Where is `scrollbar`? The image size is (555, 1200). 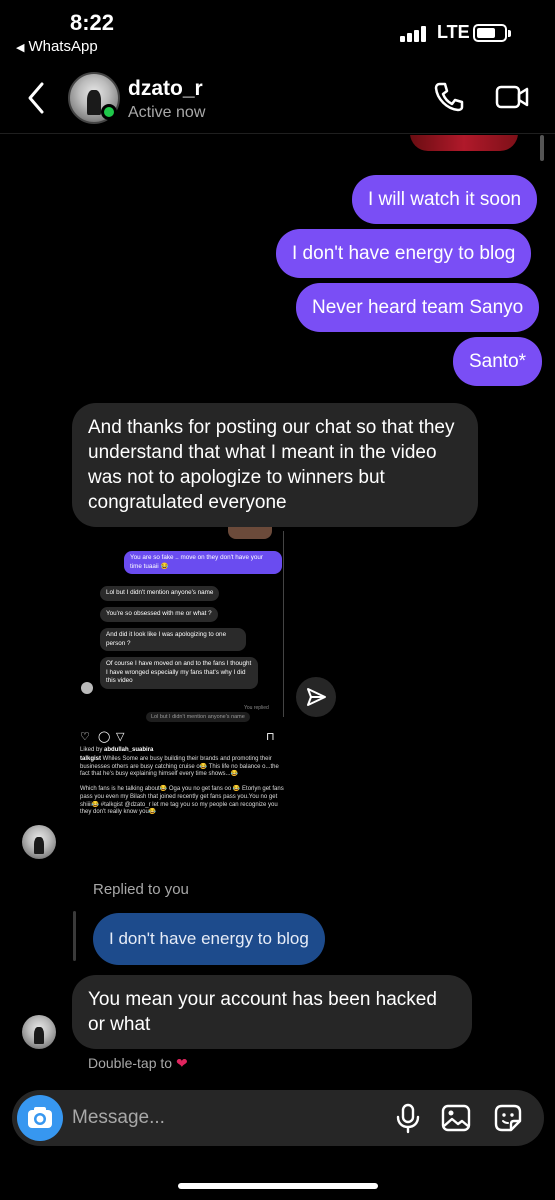 scrollbar is located at coordinates (542, 148).